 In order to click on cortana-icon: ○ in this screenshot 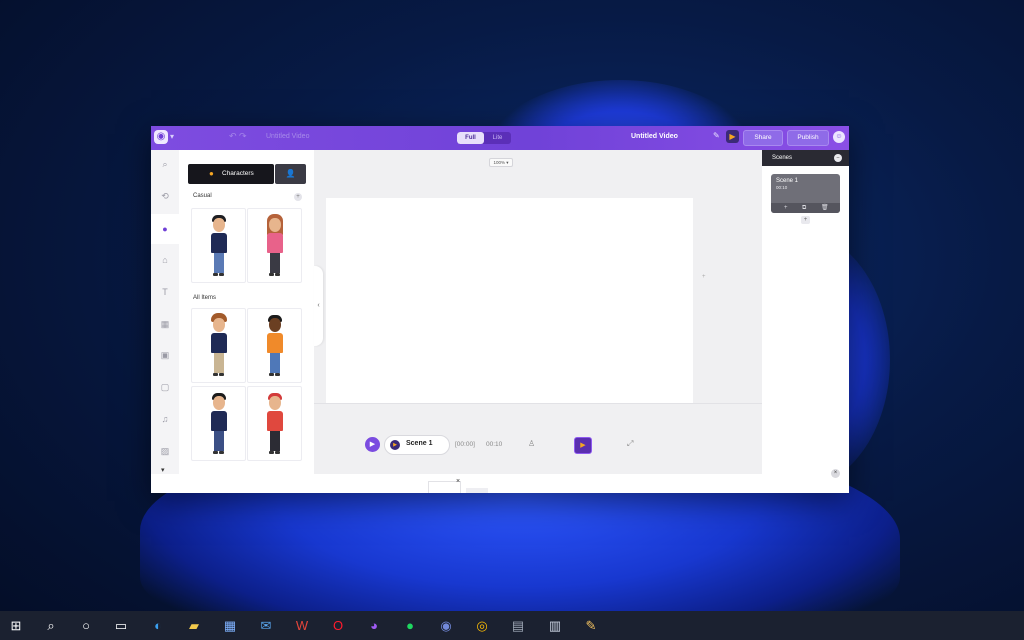, I will do `click(86, 626)`.